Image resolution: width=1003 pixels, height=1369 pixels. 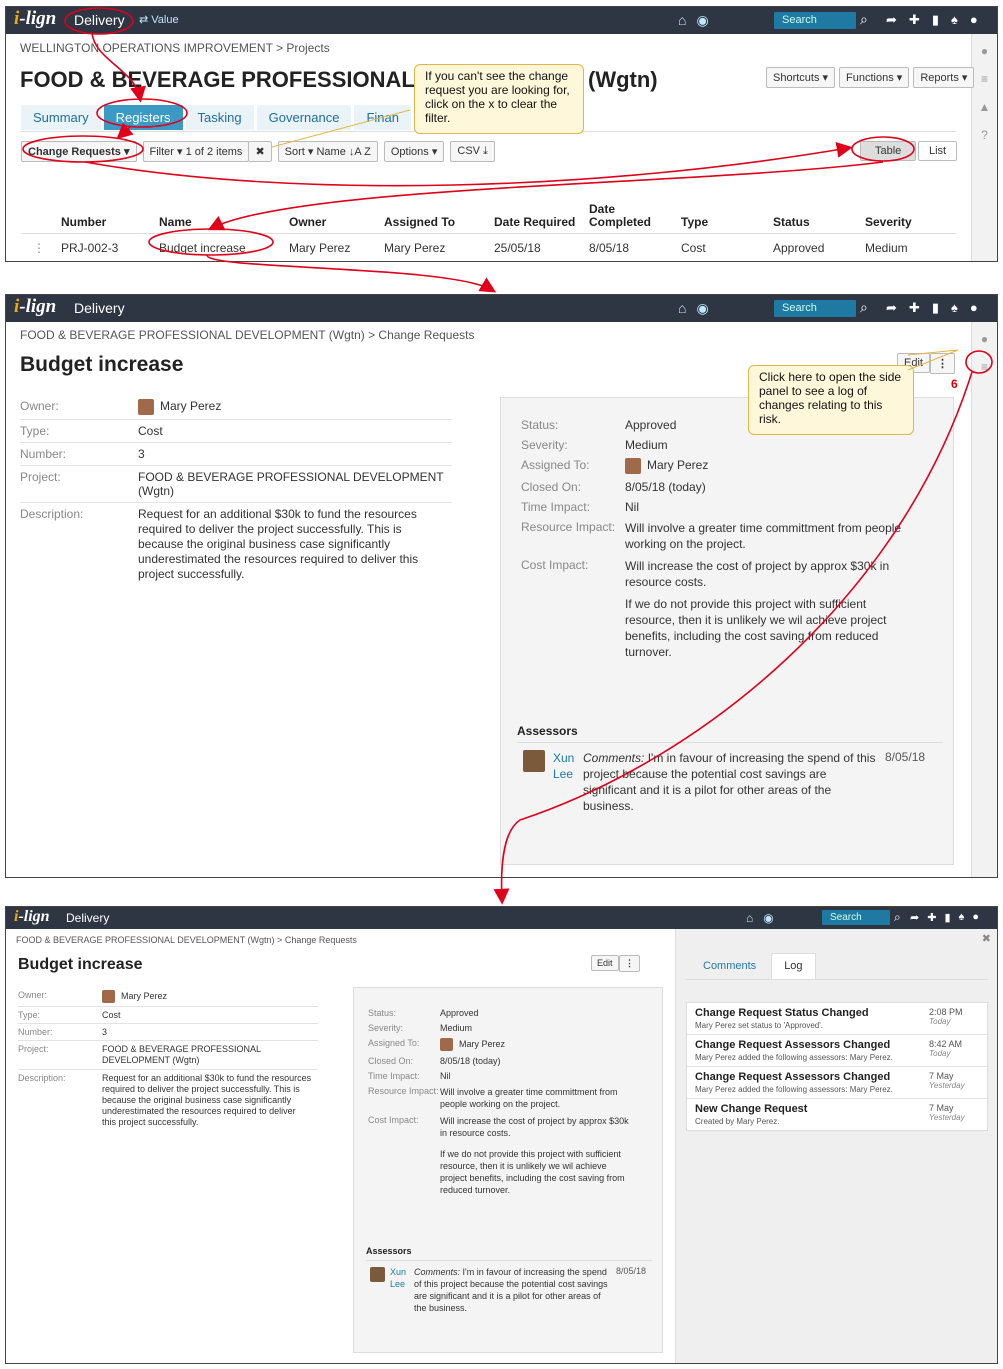 I want to click on col-status: Status, so click(x=815, y=216).